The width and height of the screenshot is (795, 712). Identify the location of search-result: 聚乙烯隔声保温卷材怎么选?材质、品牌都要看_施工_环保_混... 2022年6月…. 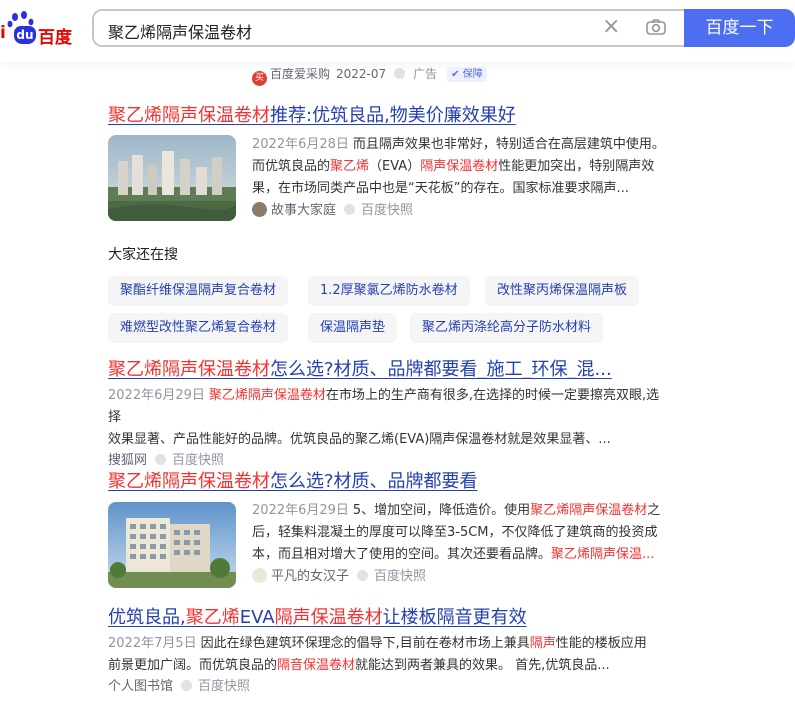
(388, 414).